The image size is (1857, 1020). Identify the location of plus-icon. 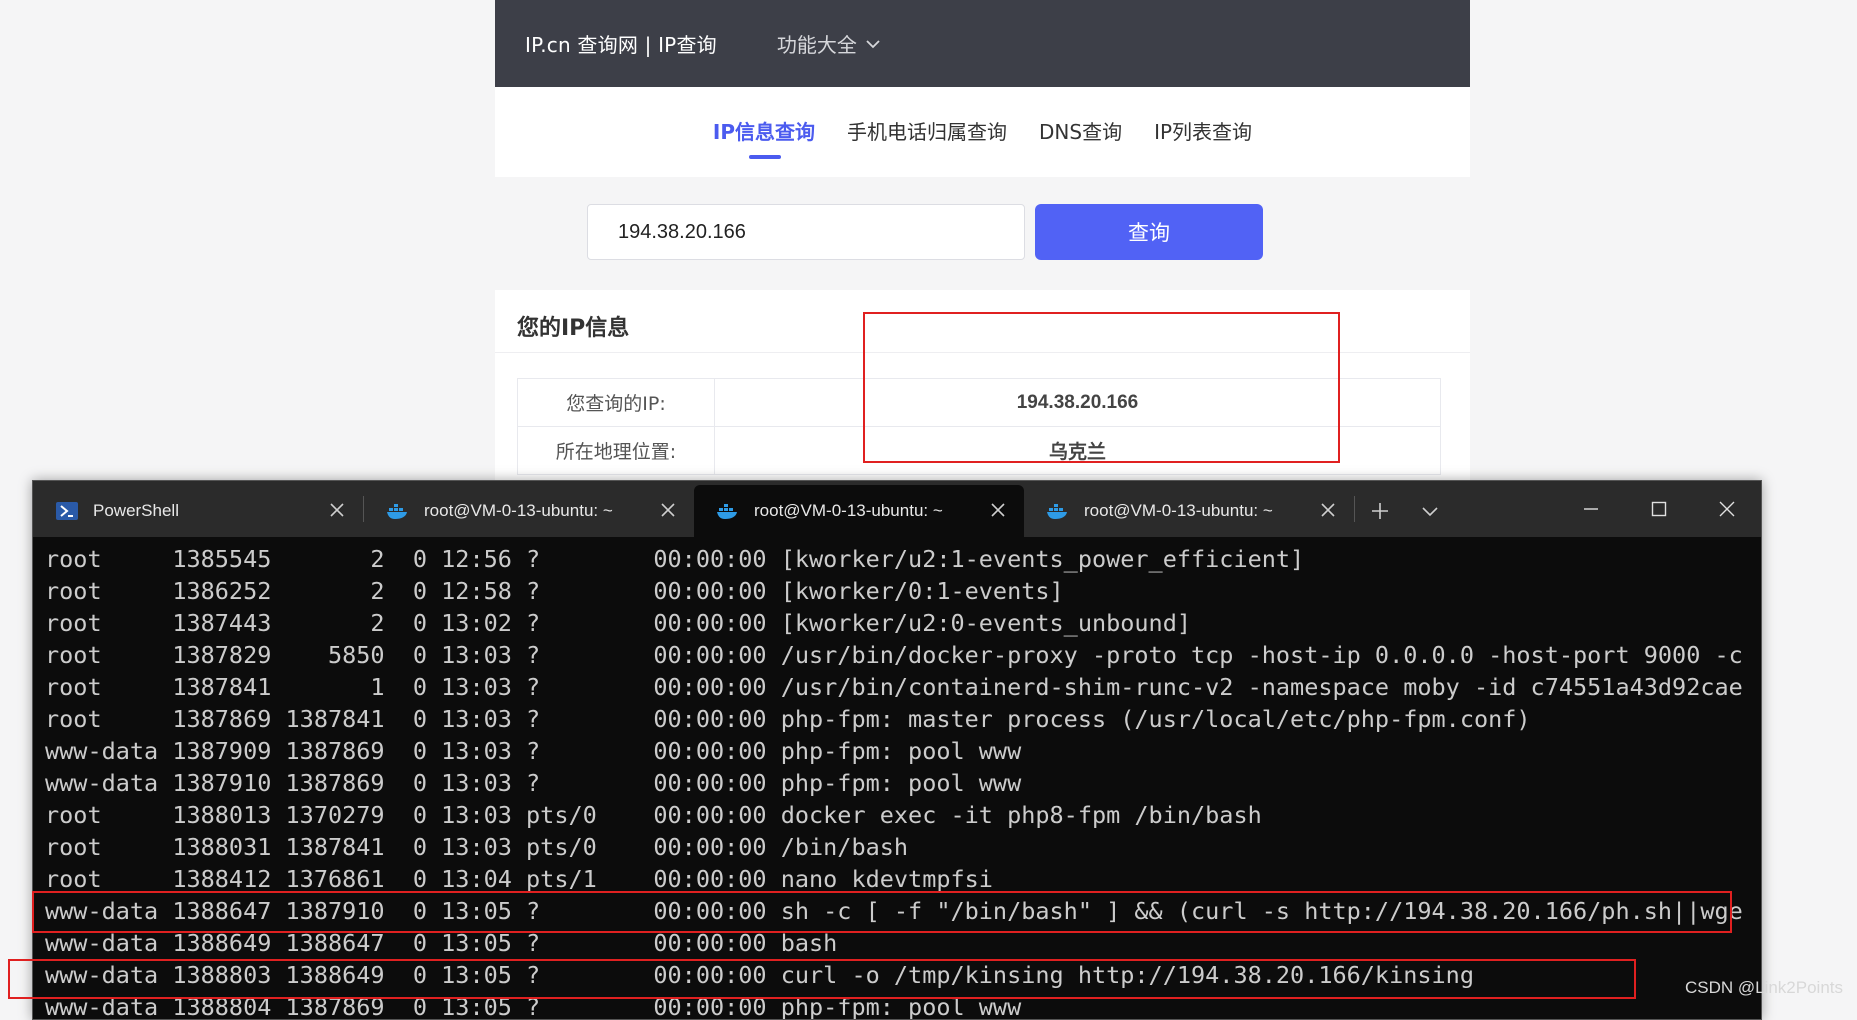
(1380, 511).